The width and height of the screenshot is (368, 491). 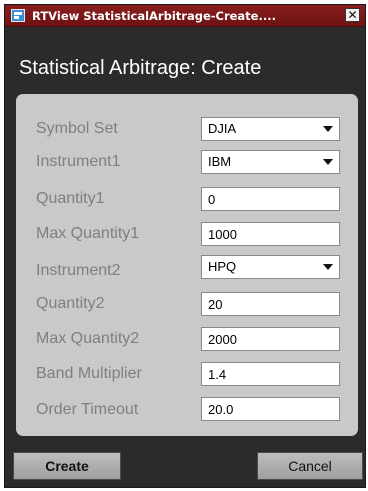 What do you see at coordinates (18, 15) in the screenshot?
I see `app-icon` at bounding box center [18, 15].